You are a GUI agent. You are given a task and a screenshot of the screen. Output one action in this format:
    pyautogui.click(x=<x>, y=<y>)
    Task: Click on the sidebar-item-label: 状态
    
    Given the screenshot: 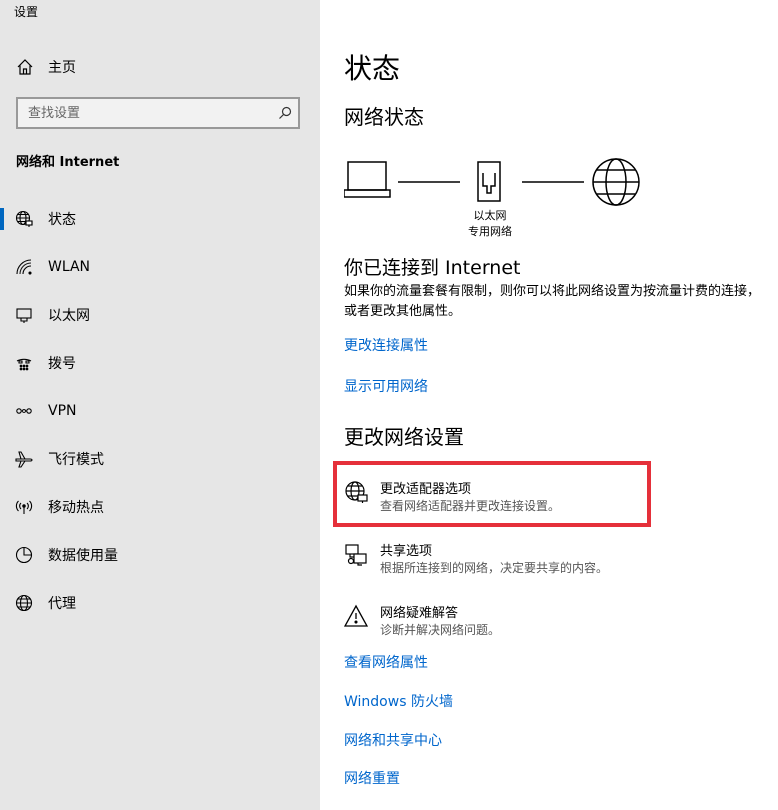 What is the action you would take?
    pyautogui.click(x=62, y=220)
    